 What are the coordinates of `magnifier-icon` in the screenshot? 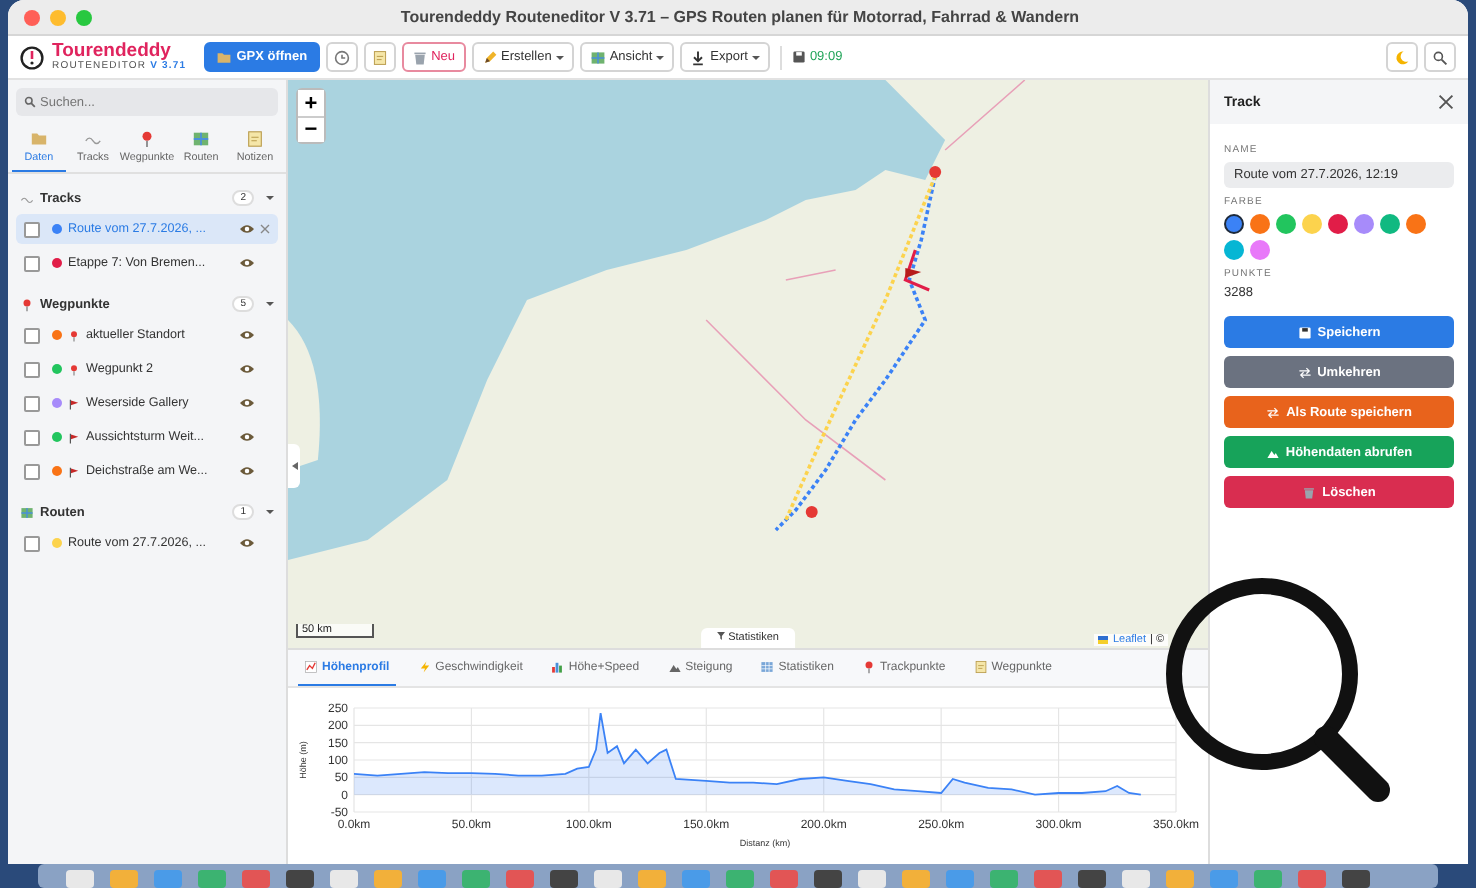 It's located at (1278, 690).